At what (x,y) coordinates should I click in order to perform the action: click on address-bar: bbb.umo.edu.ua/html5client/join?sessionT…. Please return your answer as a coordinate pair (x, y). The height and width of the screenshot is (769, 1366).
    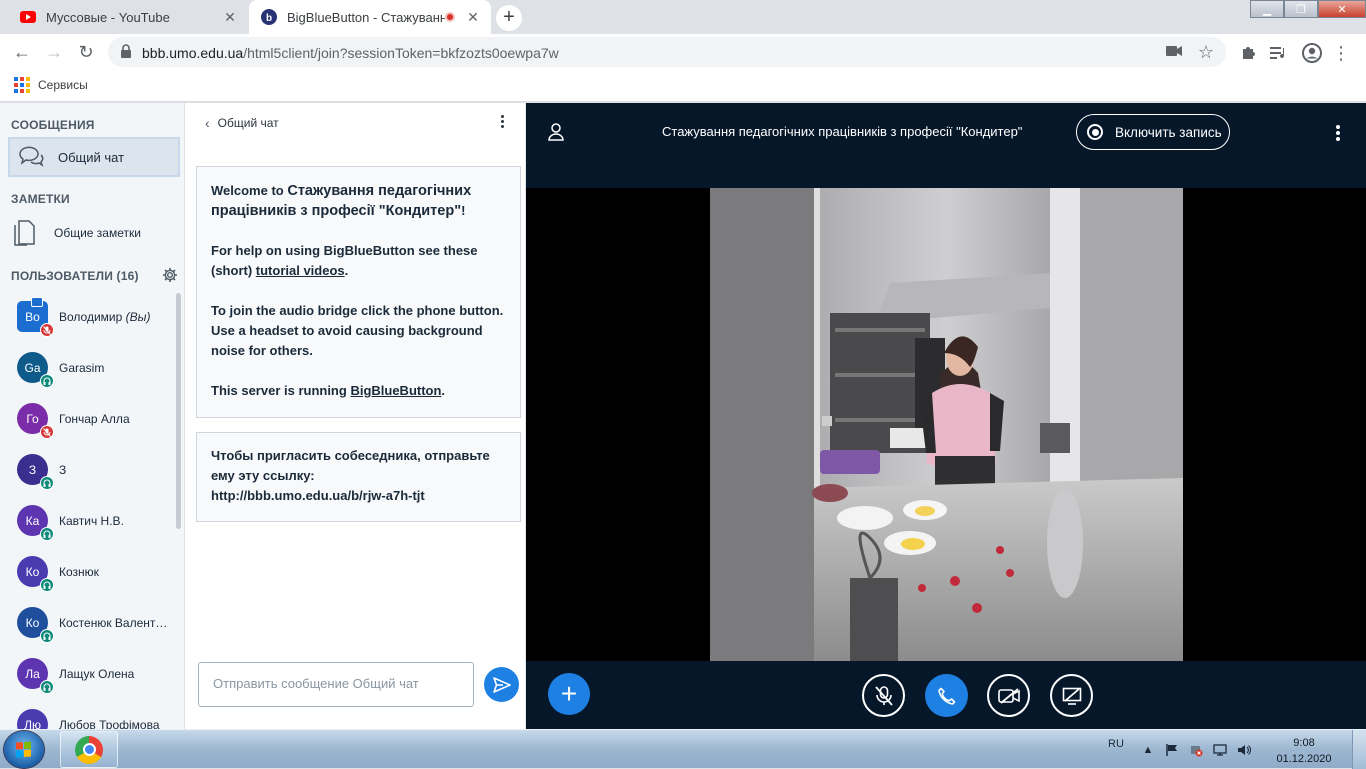
    Looking at the image, I should click on (667, 52).